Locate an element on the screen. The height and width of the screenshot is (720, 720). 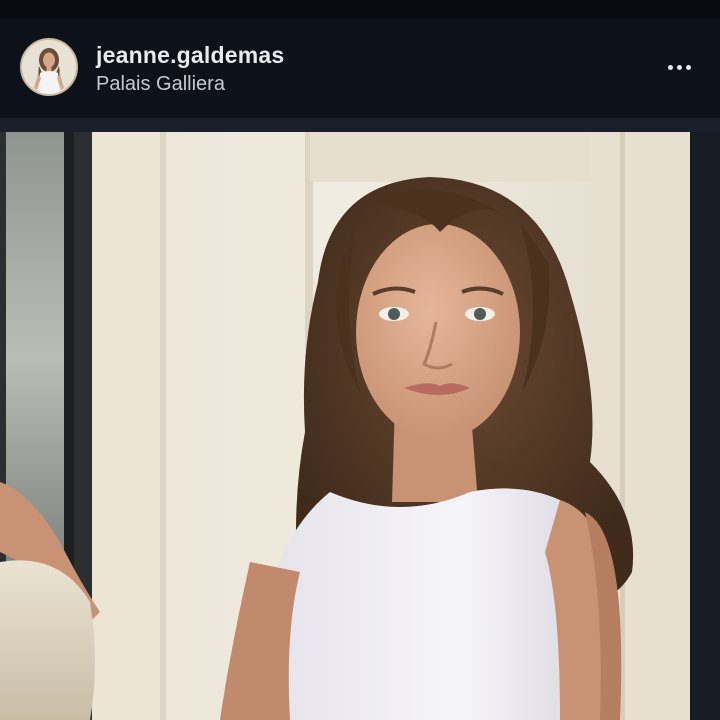
right-gutter is located at coordinates (705, 426).